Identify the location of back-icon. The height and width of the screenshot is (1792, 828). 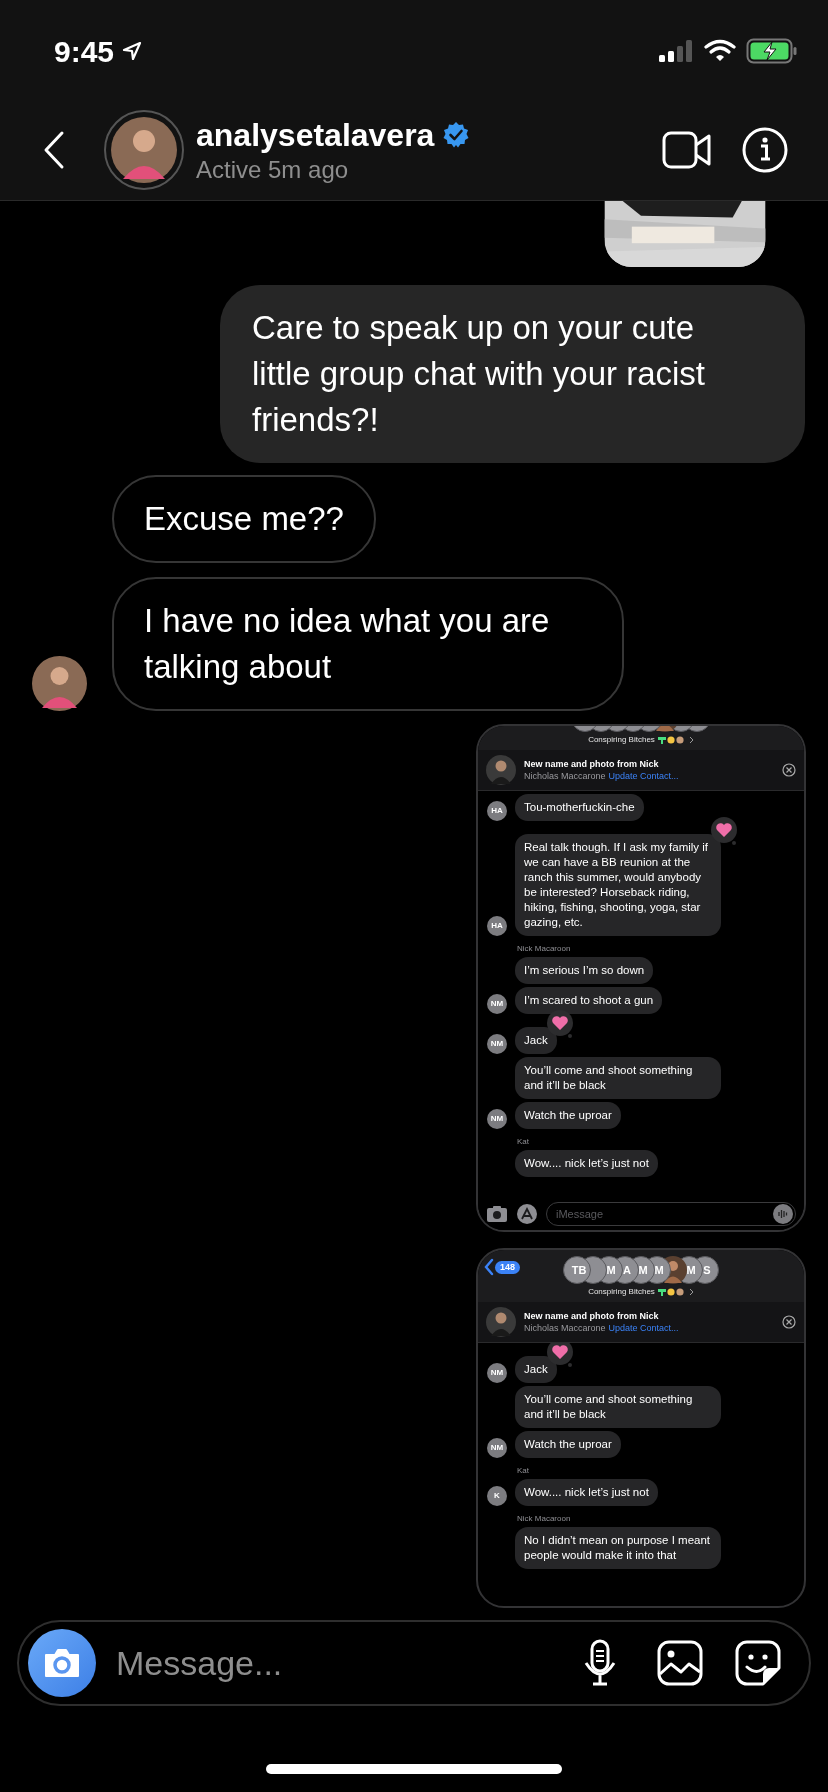
(54, 150).